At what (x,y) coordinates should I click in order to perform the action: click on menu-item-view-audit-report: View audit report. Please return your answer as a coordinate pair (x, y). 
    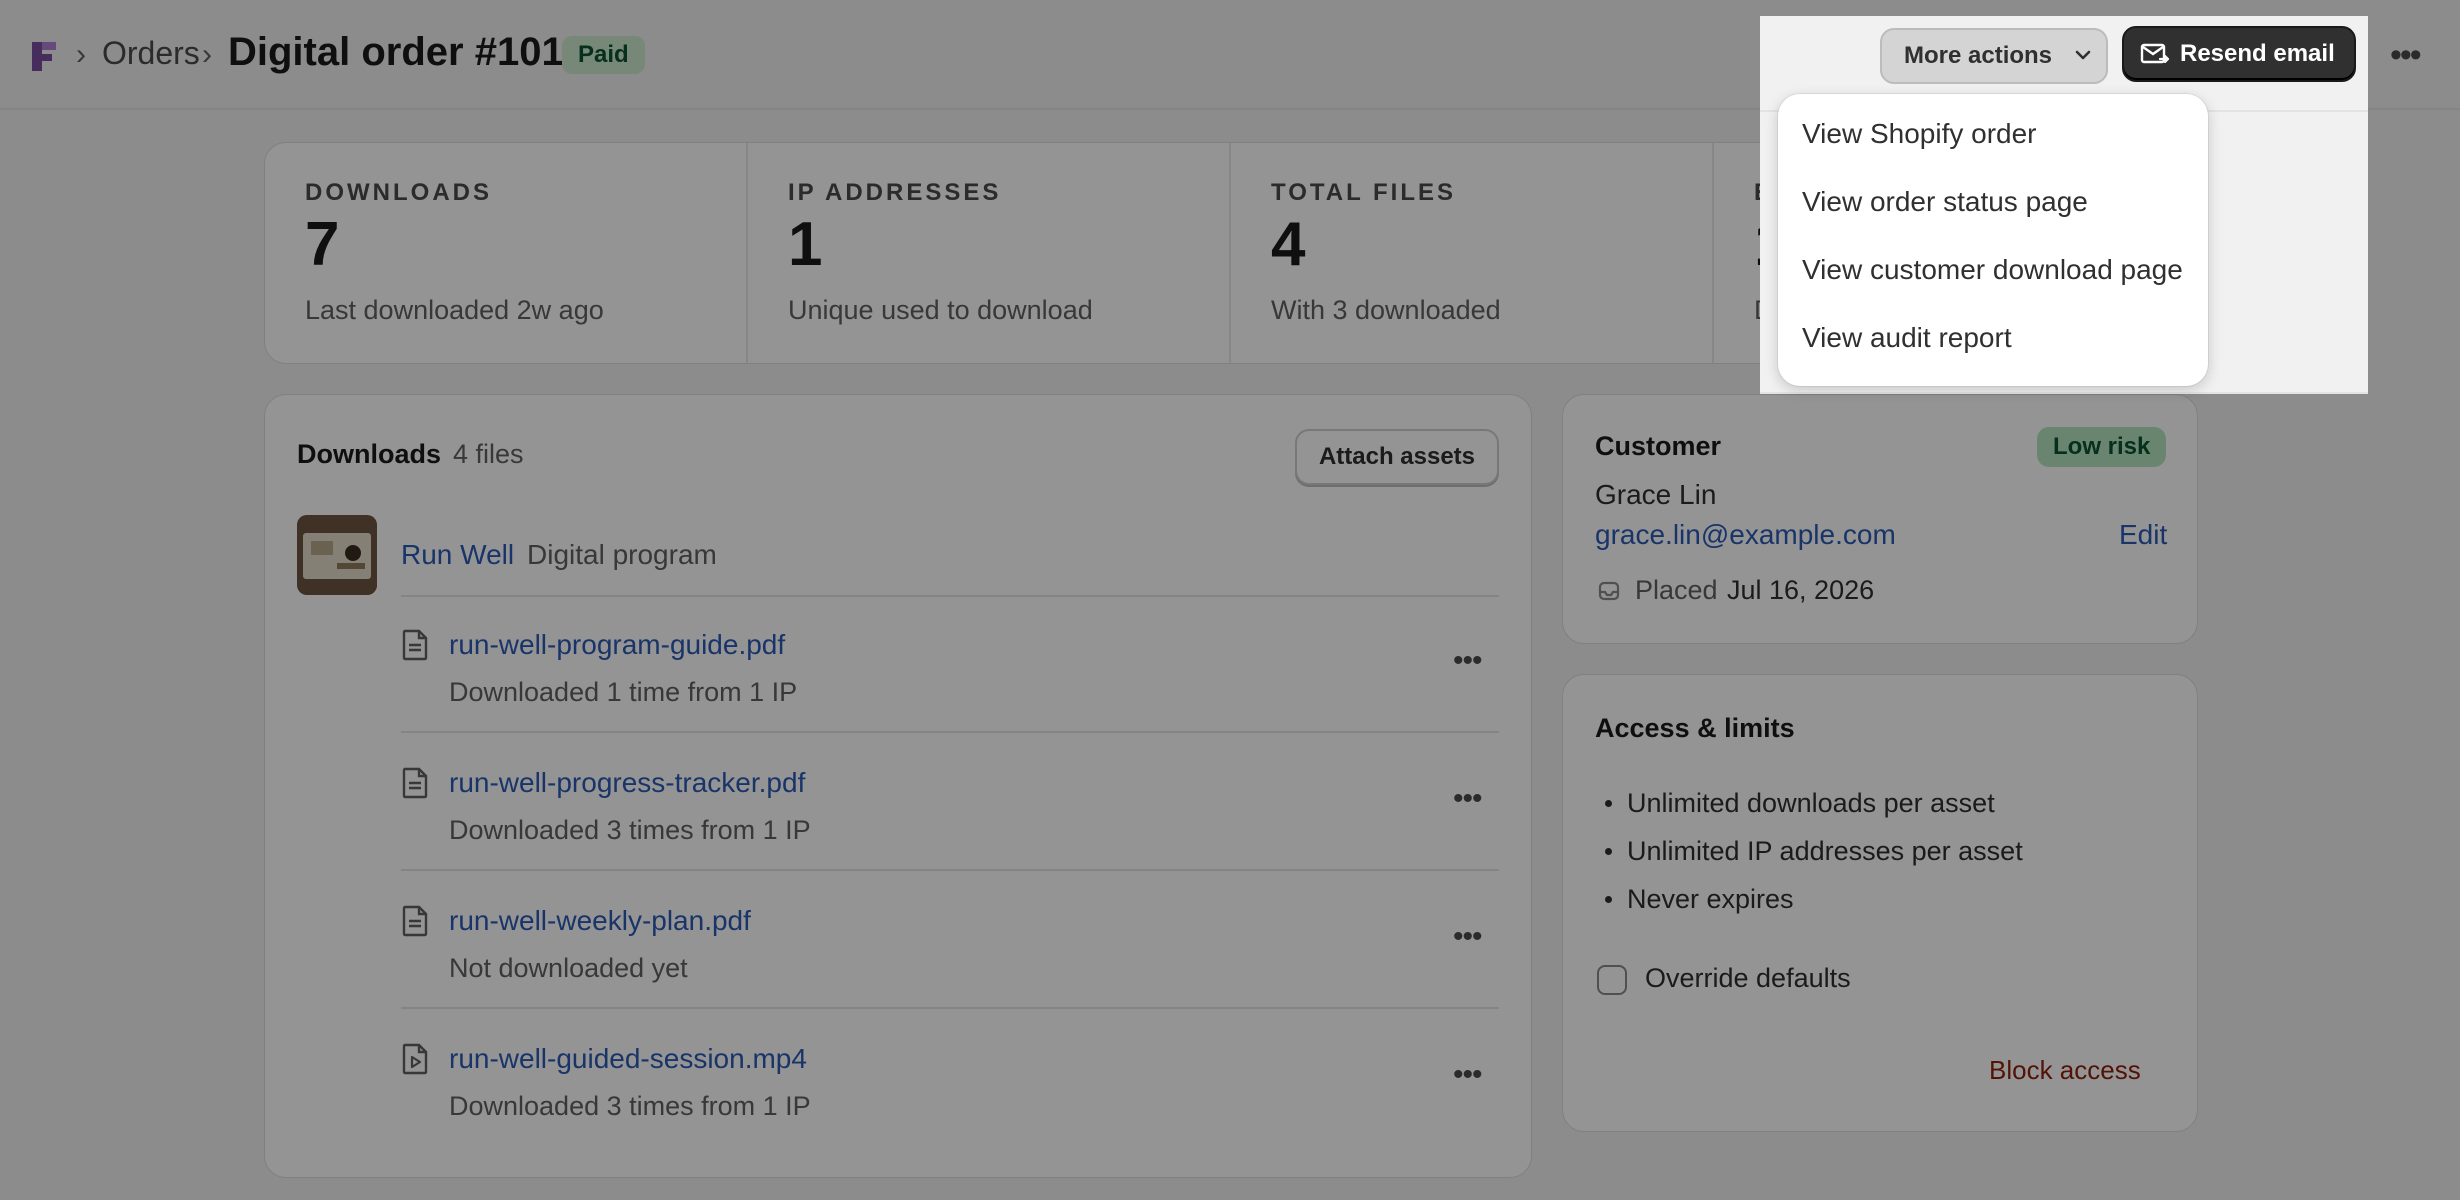
    Looking at the image, I should click on (1993, 338).